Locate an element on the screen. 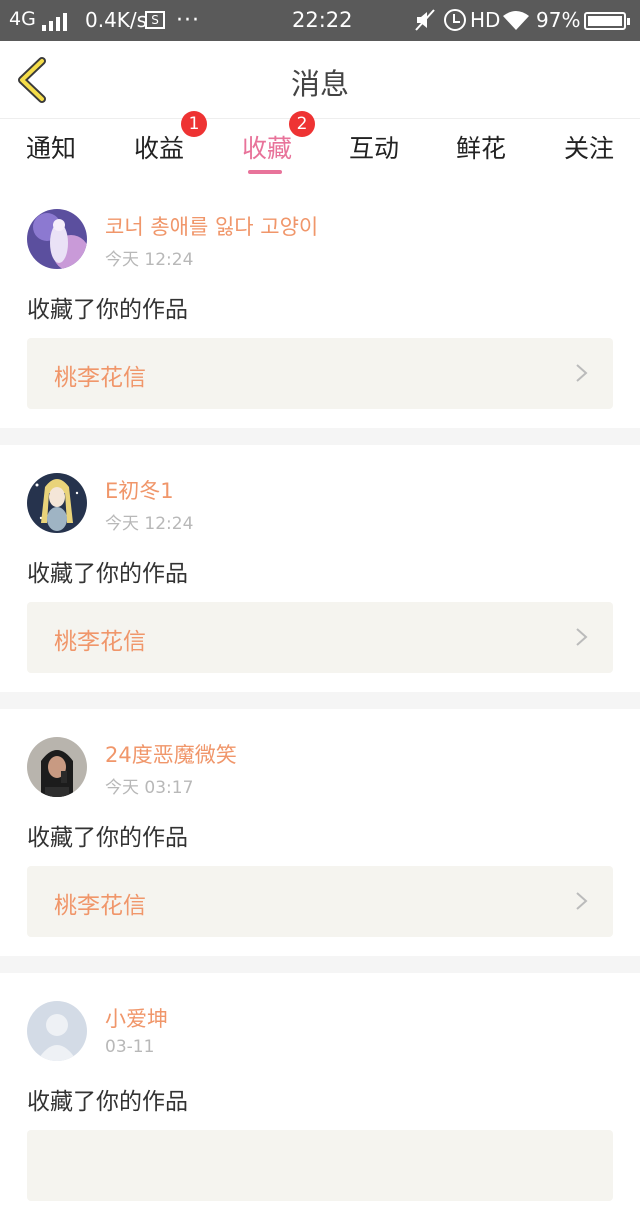 This screenshot has width=640, height=1220. tab-following: 关注 is located at coordinates (589, 147).